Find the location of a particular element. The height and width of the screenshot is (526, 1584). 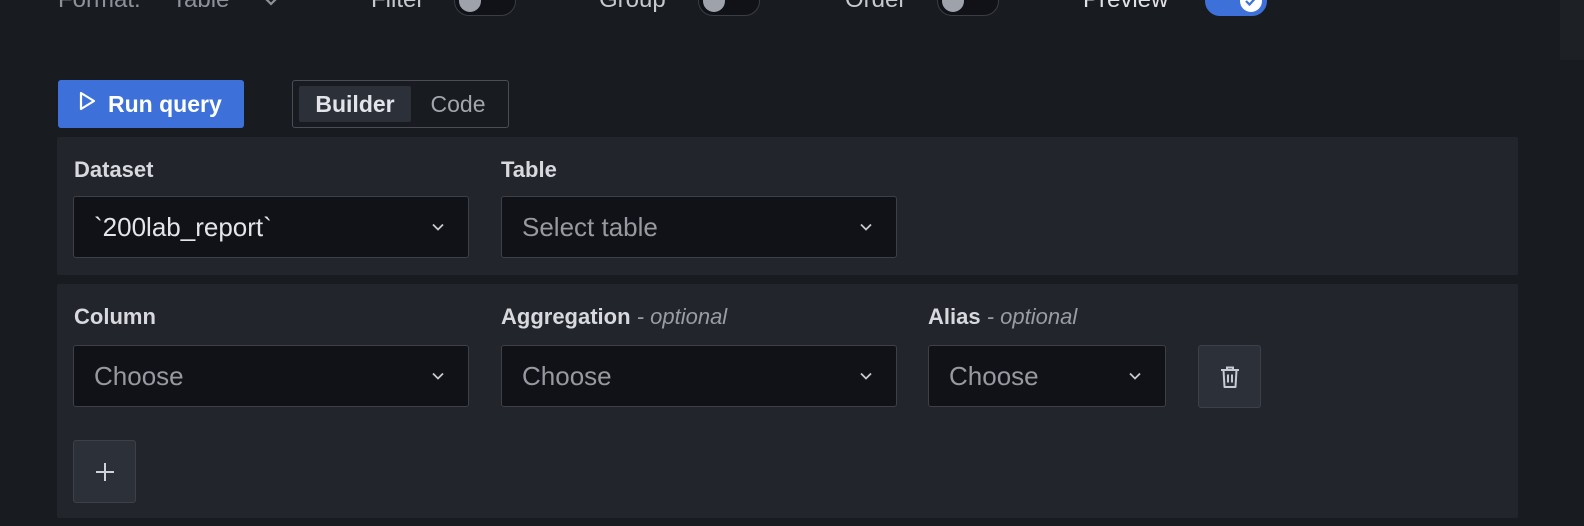

trash-icon is located at coordinates (1229, 377).